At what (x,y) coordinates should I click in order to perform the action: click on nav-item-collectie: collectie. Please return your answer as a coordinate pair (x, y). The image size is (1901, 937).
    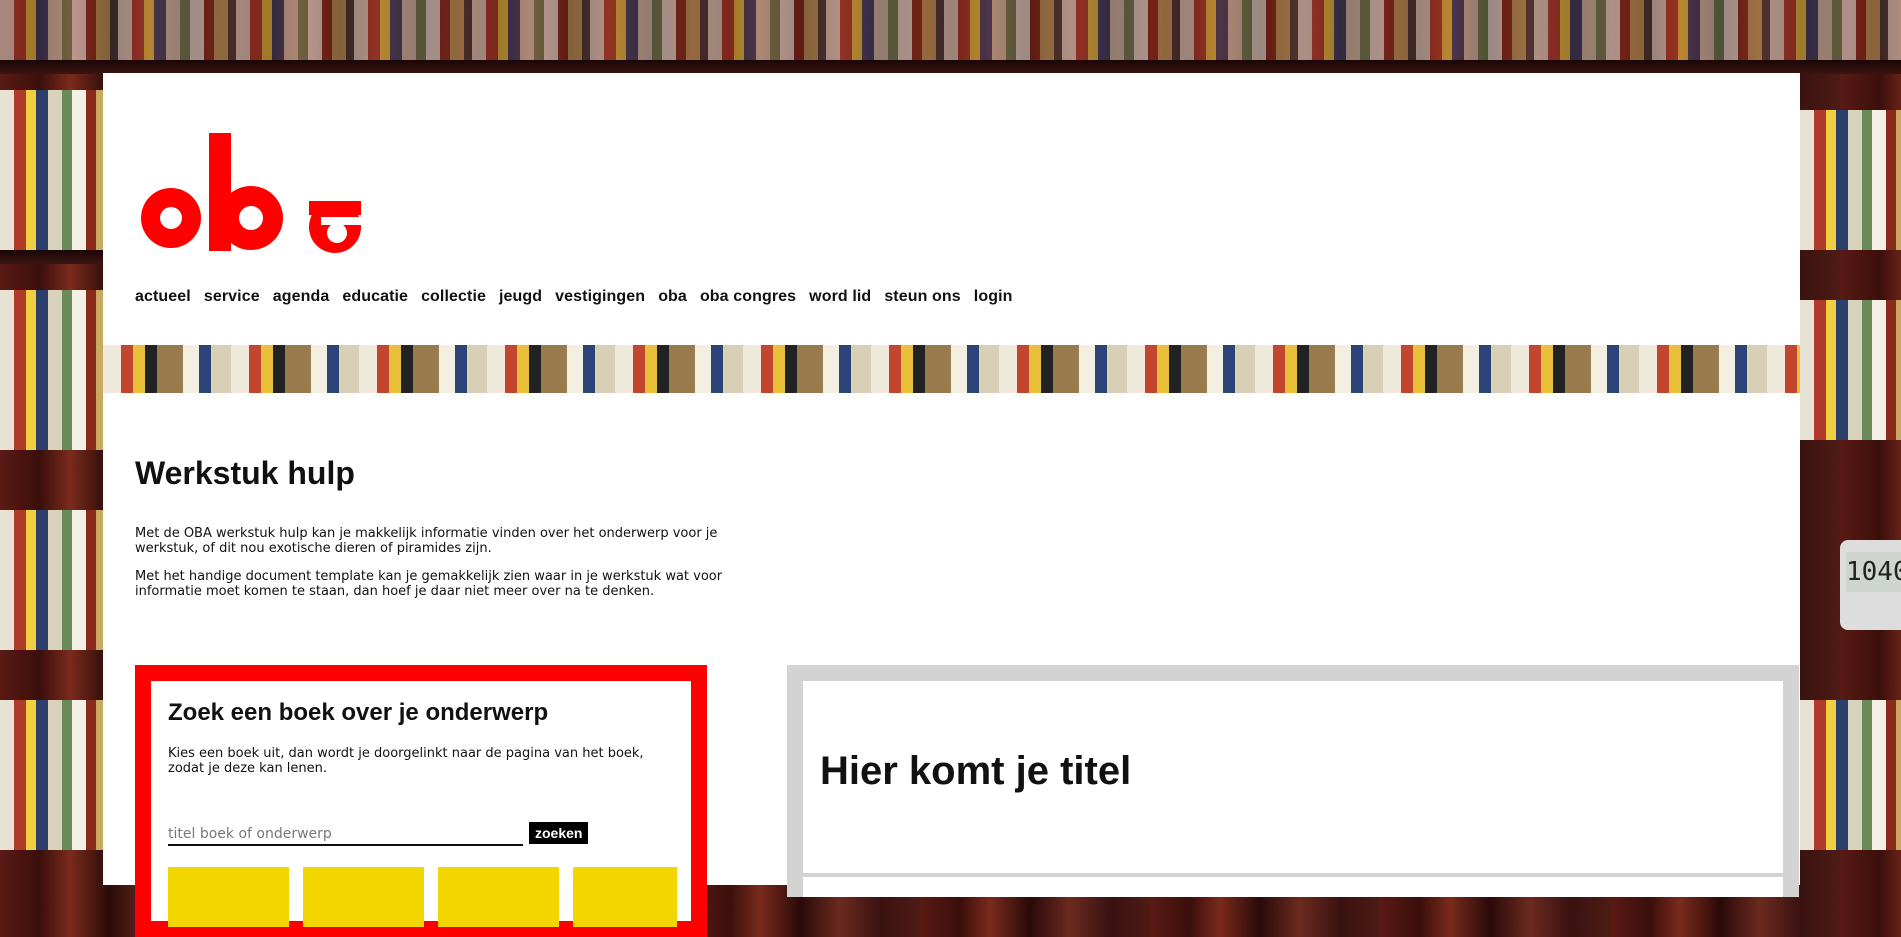
    Looking at the image, I should click on (453, 297).